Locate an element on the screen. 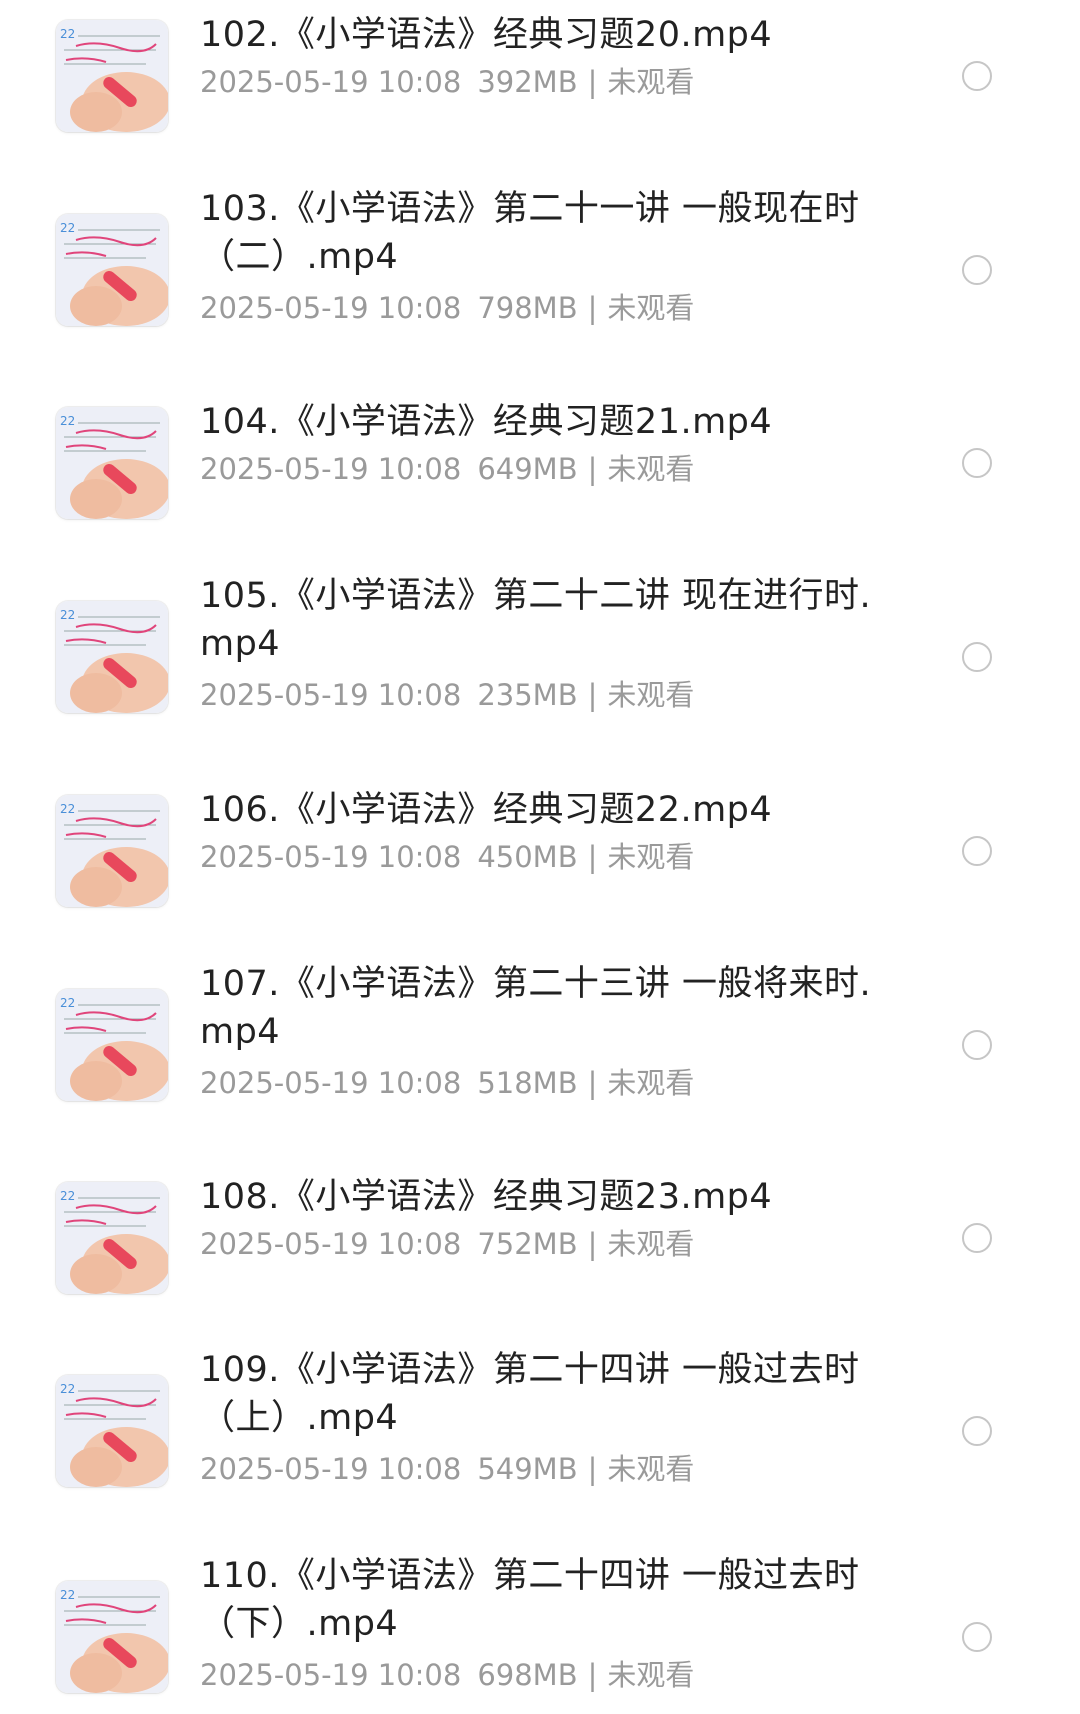 This screenshot has height=1714, width=1080. file-size: 752MB is located at coordinates (527, 1244).